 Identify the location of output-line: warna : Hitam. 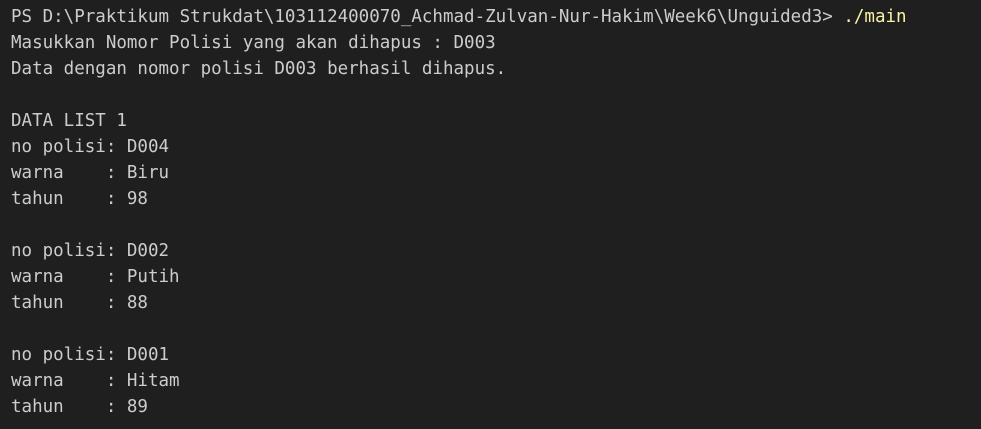
(95, 381).